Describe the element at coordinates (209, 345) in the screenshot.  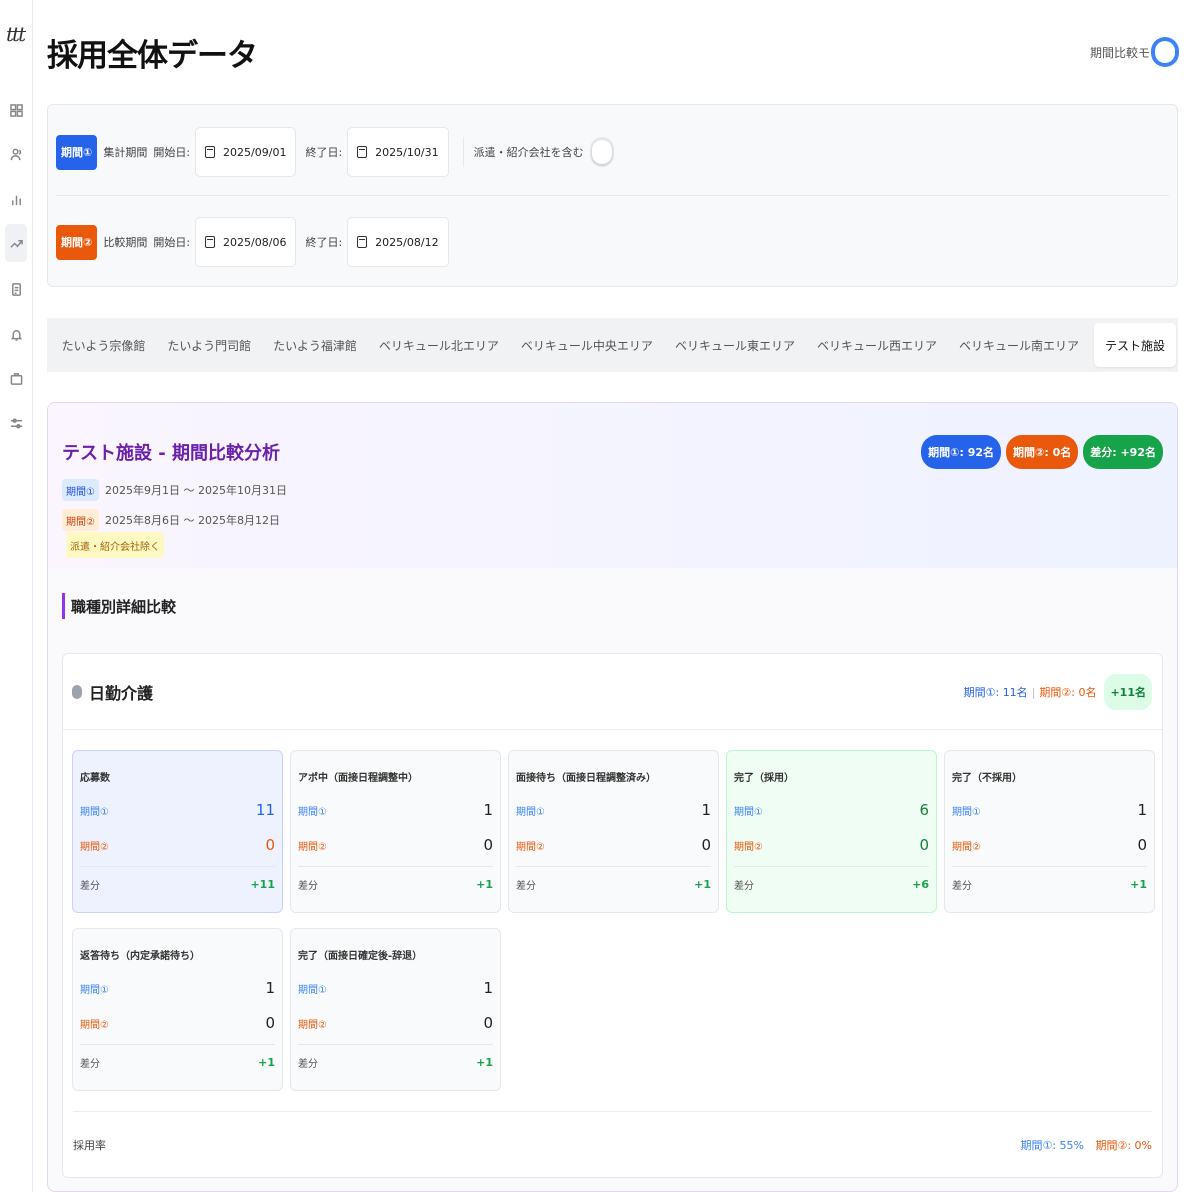
I see `tab-facility: たいよう門司館` at that location.